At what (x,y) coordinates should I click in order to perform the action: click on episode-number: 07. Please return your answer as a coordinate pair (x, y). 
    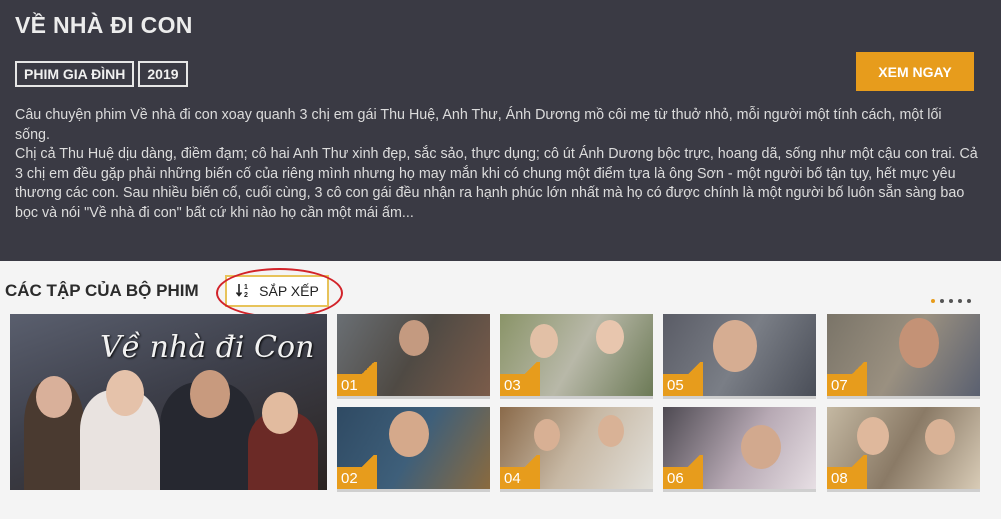
    Looking at the image, I should click on (839, 385).